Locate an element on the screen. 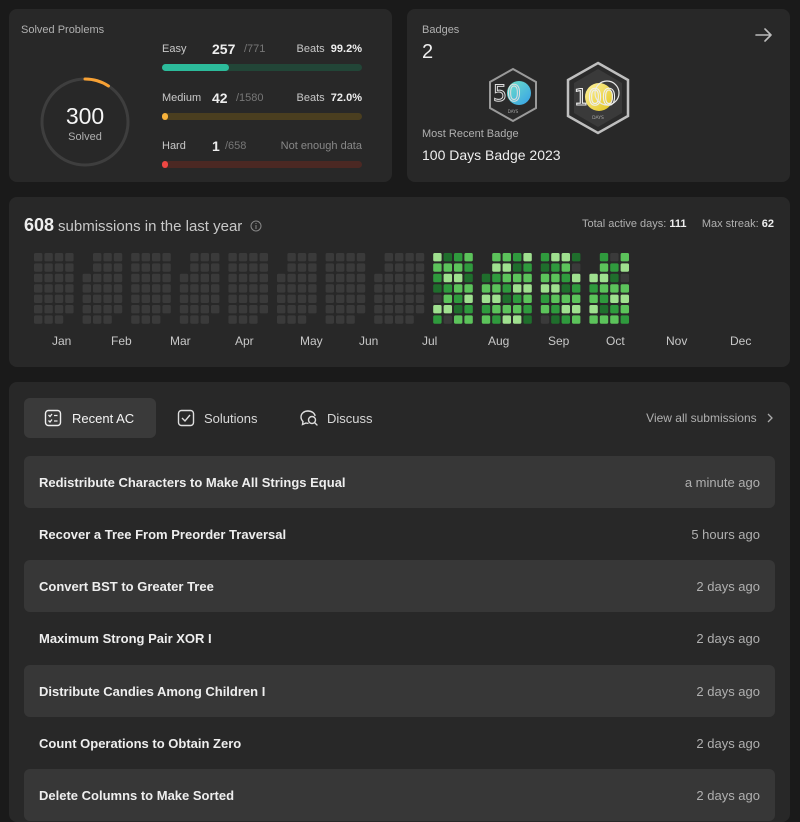  submission-row: Maximum Strong Pair XOR I 2 days ago is located at coordinates (399, 638).